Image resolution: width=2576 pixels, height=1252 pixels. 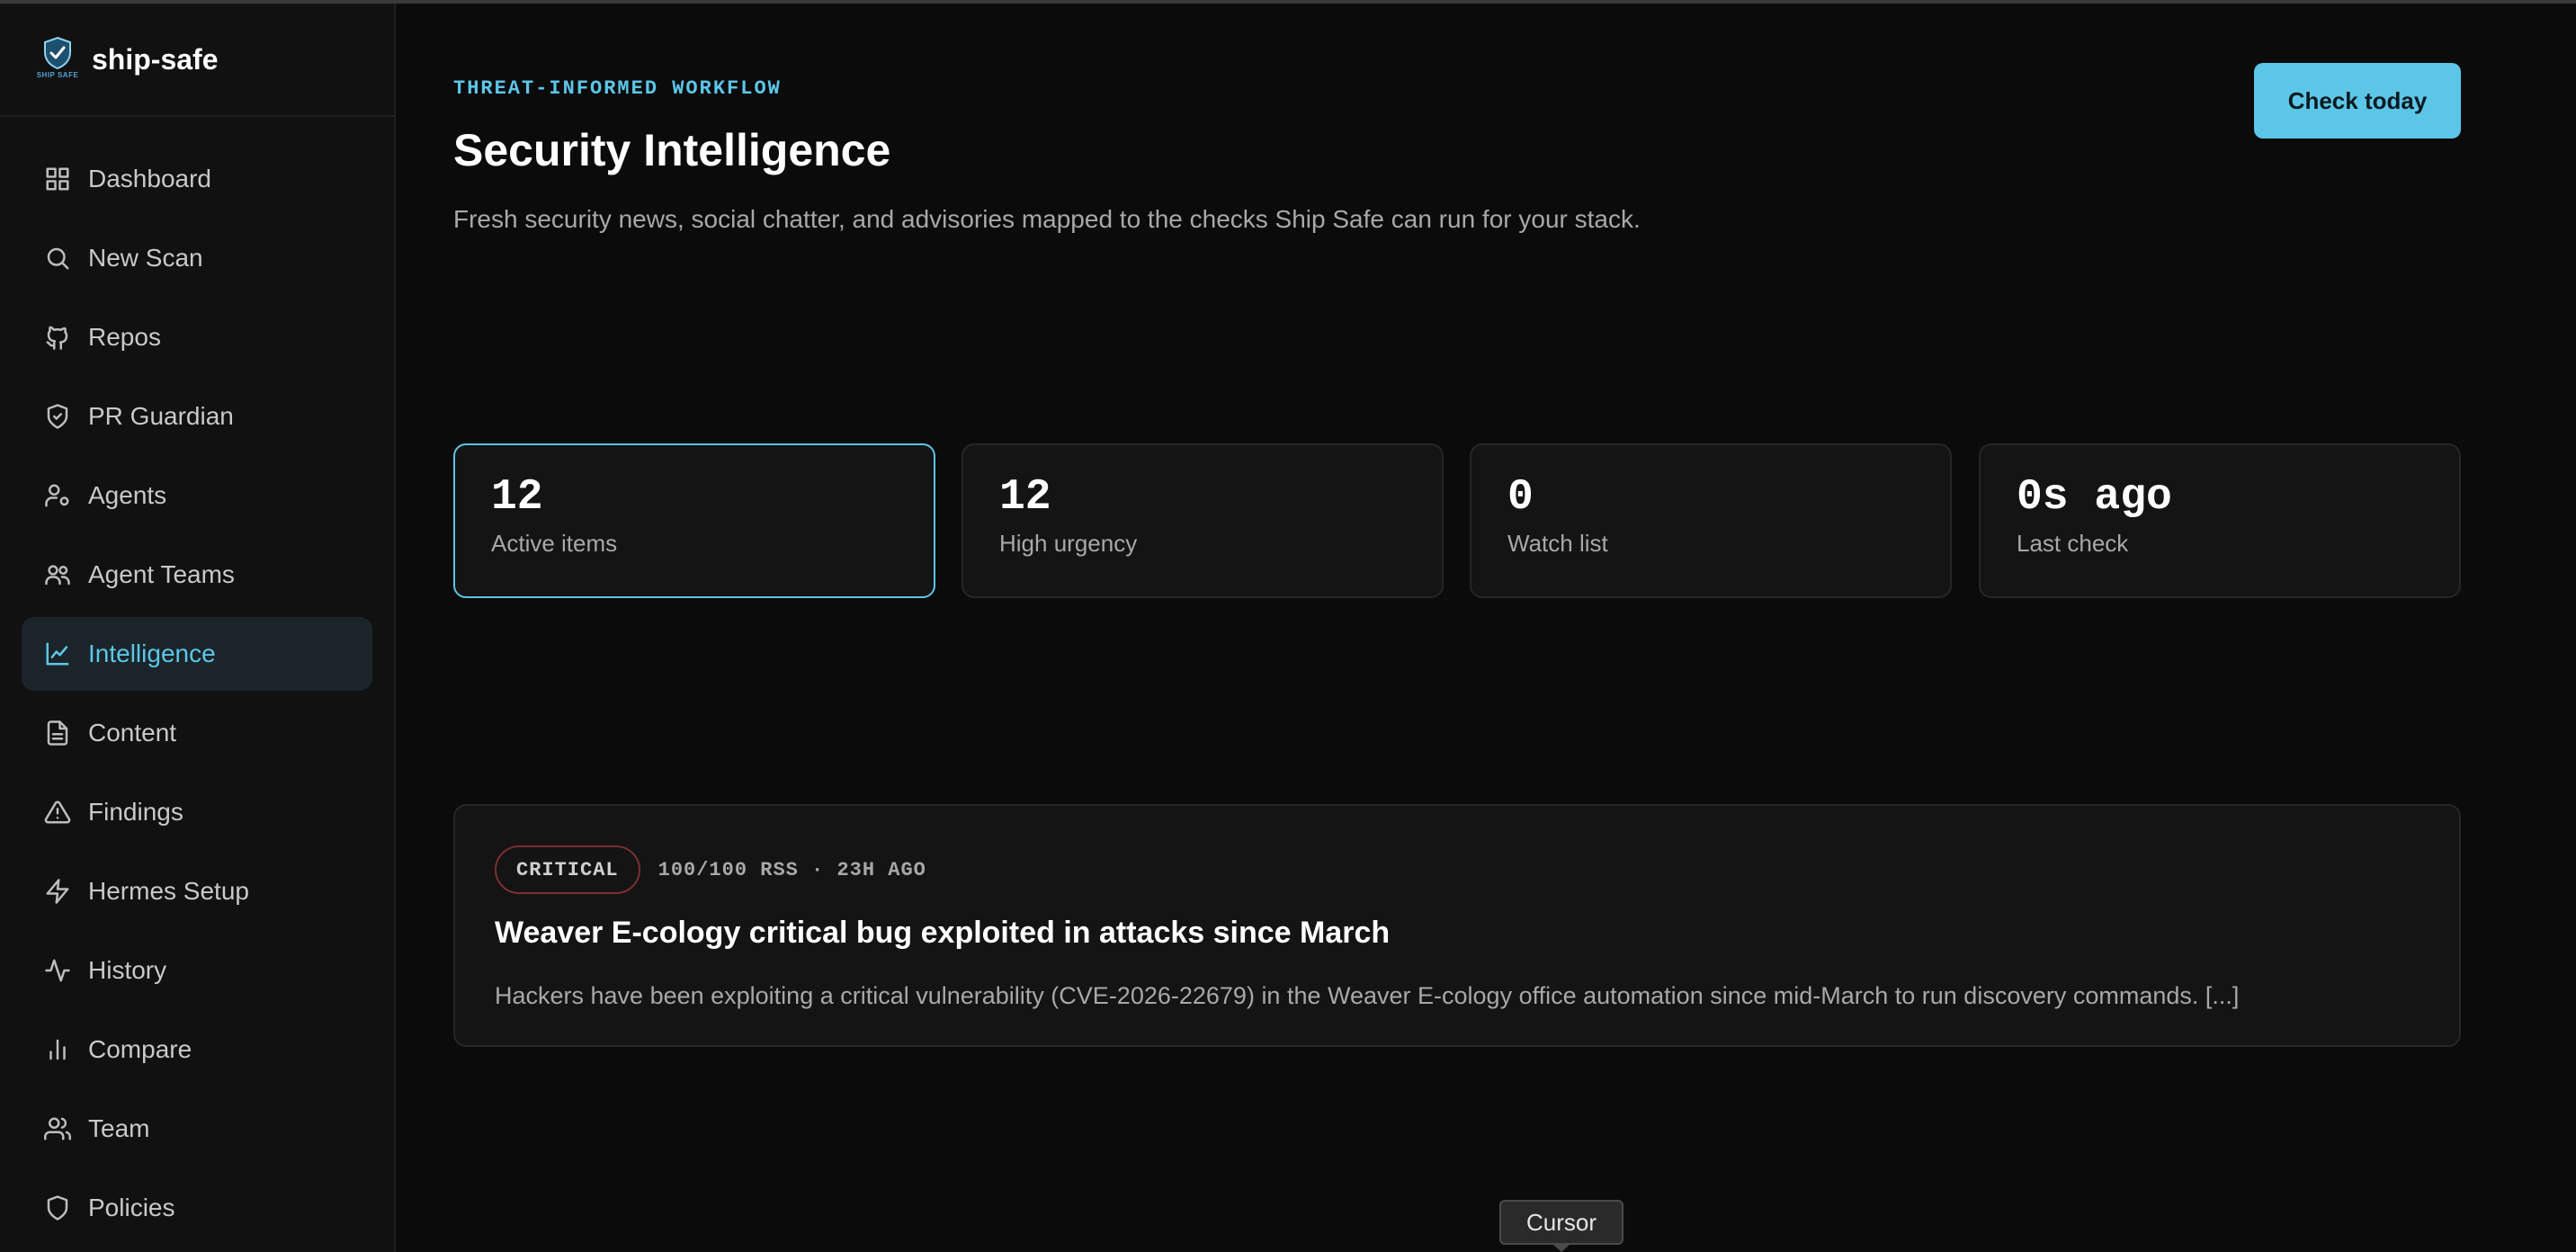 What do you see at coordinates (1203, 520) in the screenshot?
I see `stat-card-high-urgency: 12 High urgency` at bounding box center [1203, 520].